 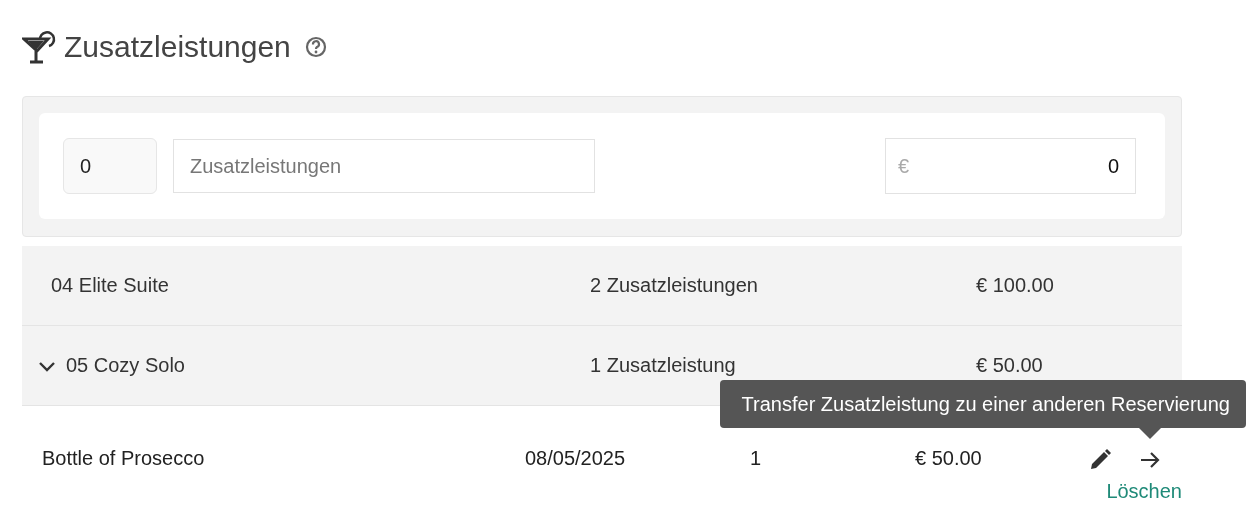 What do you see at coordinates (1010, 166) in the screenshot?
I see `price-field: € 0` at bounding box center [1010, 166].